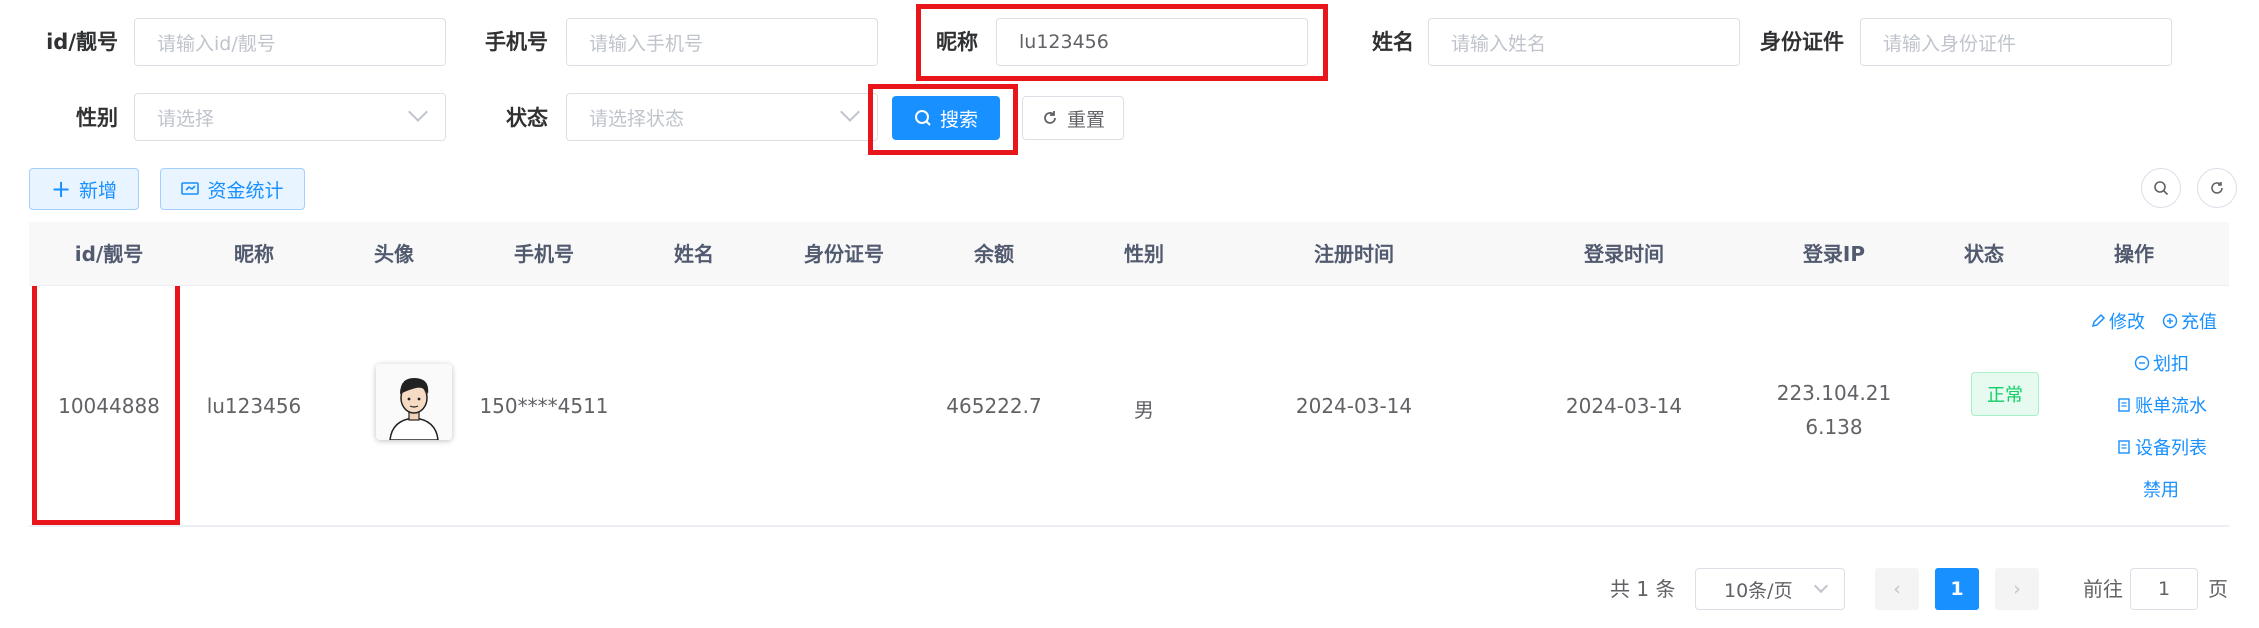 This screenshot has width=2259, height=628. What do you see at coordinates (1144, 410) in the screenshot?
I see `cell-gender: 男` at bounding box center [1144, 410].